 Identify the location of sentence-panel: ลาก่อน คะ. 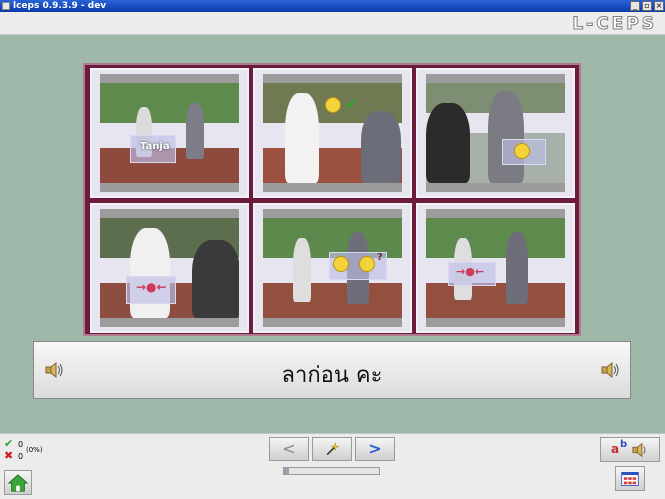
(332, 370).